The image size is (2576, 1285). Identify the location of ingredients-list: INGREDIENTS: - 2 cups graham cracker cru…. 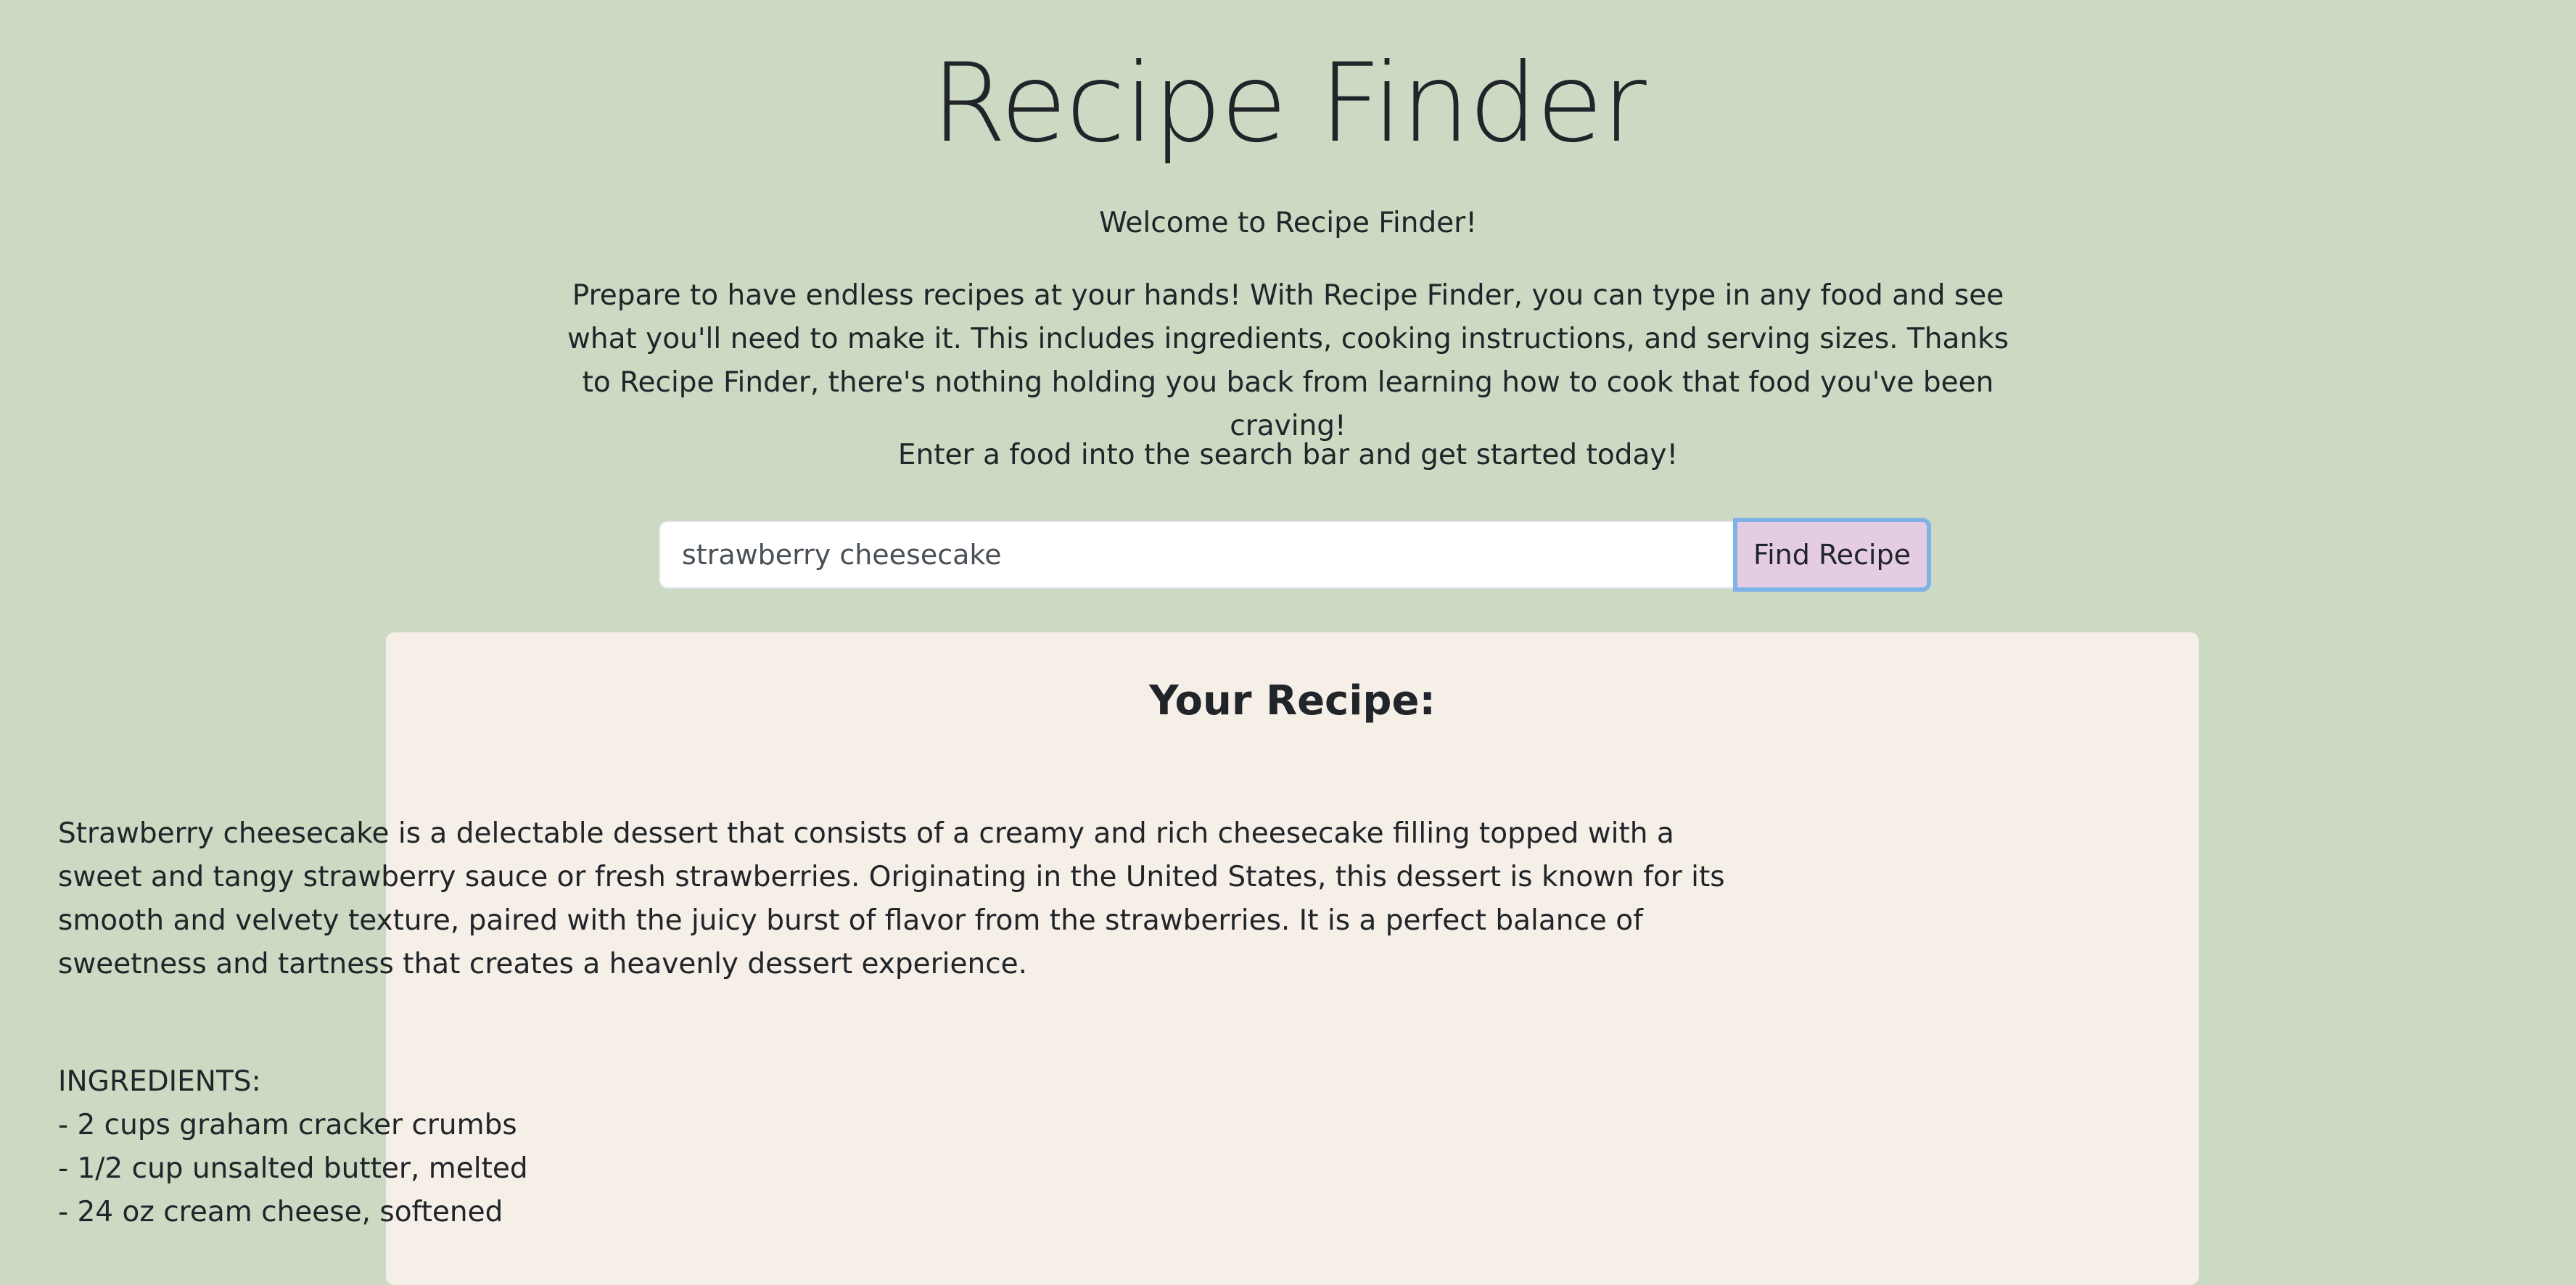
(907, 1147).